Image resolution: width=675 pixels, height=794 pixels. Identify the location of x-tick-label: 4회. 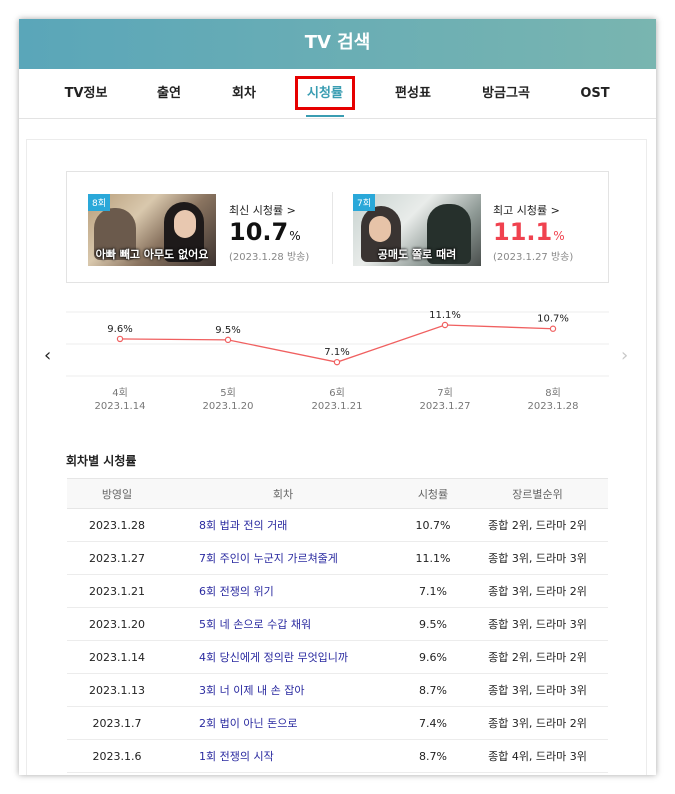
(120, 393).